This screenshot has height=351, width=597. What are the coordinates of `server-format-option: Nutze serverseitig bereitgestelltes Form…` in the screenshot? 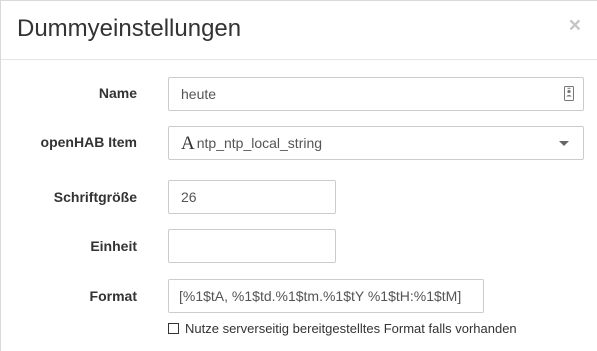 It's located at (342, 328).